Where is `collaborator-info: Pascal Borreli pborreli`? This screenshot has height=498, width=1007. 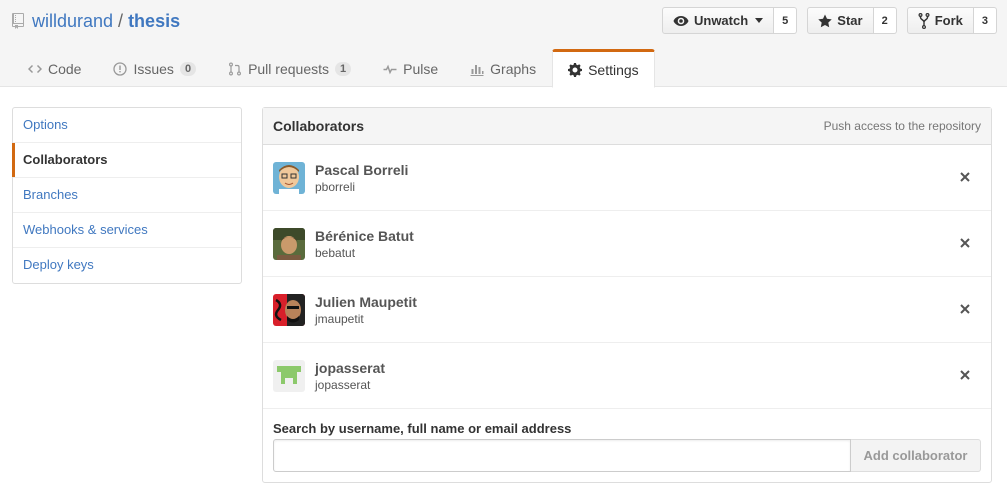
collaborator-info: Pascal Borreli pborreli is located at coordinates (361, 178).